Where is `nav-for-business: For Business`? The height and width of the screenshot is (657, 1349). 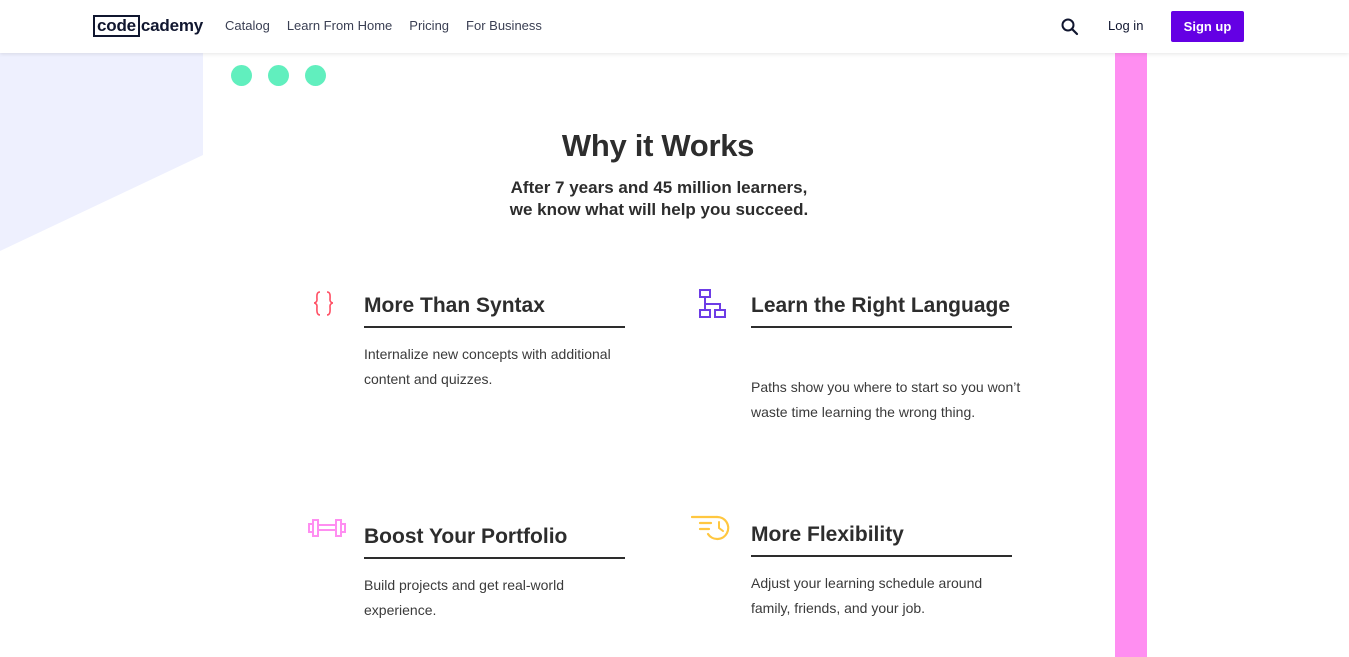
nav-for-business: For Business is located at coordinates (504, 26).